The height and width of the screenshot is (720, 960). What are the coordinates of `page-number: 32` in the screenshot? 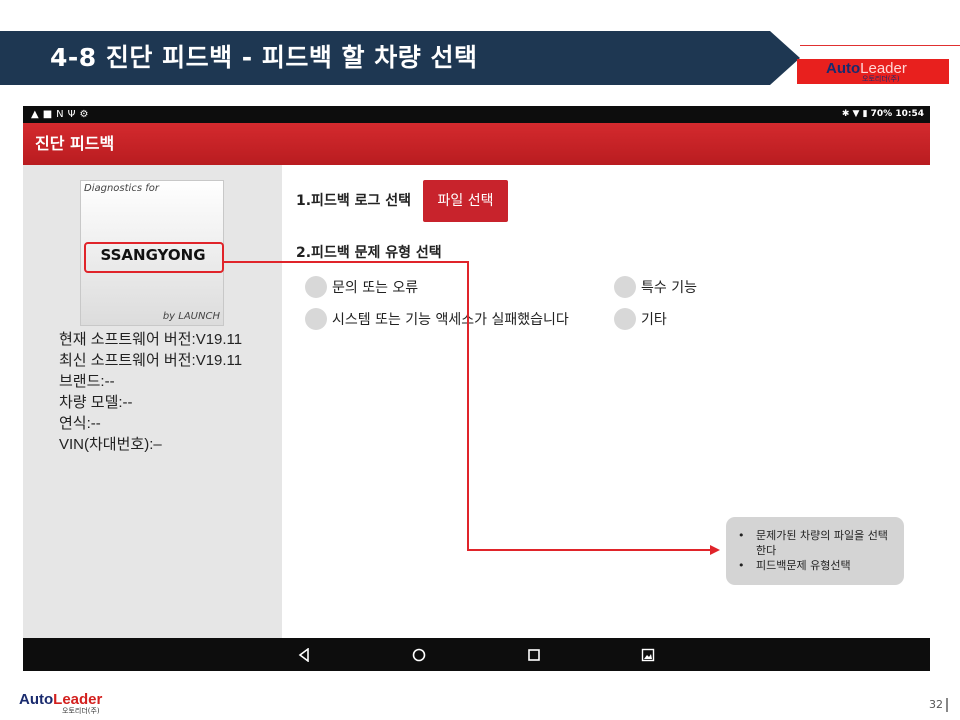 It's located at (938, 705).